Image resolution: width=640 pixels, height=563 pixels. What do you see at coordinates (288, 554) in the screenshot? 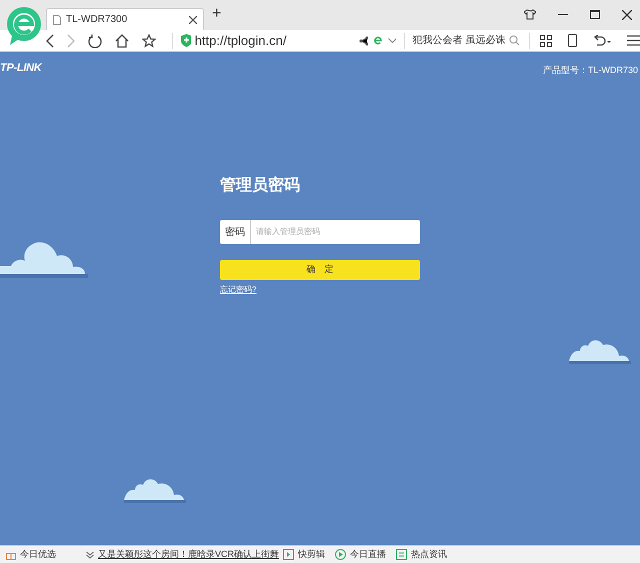
I see `clip-icon` at bounding box center [288, 554].